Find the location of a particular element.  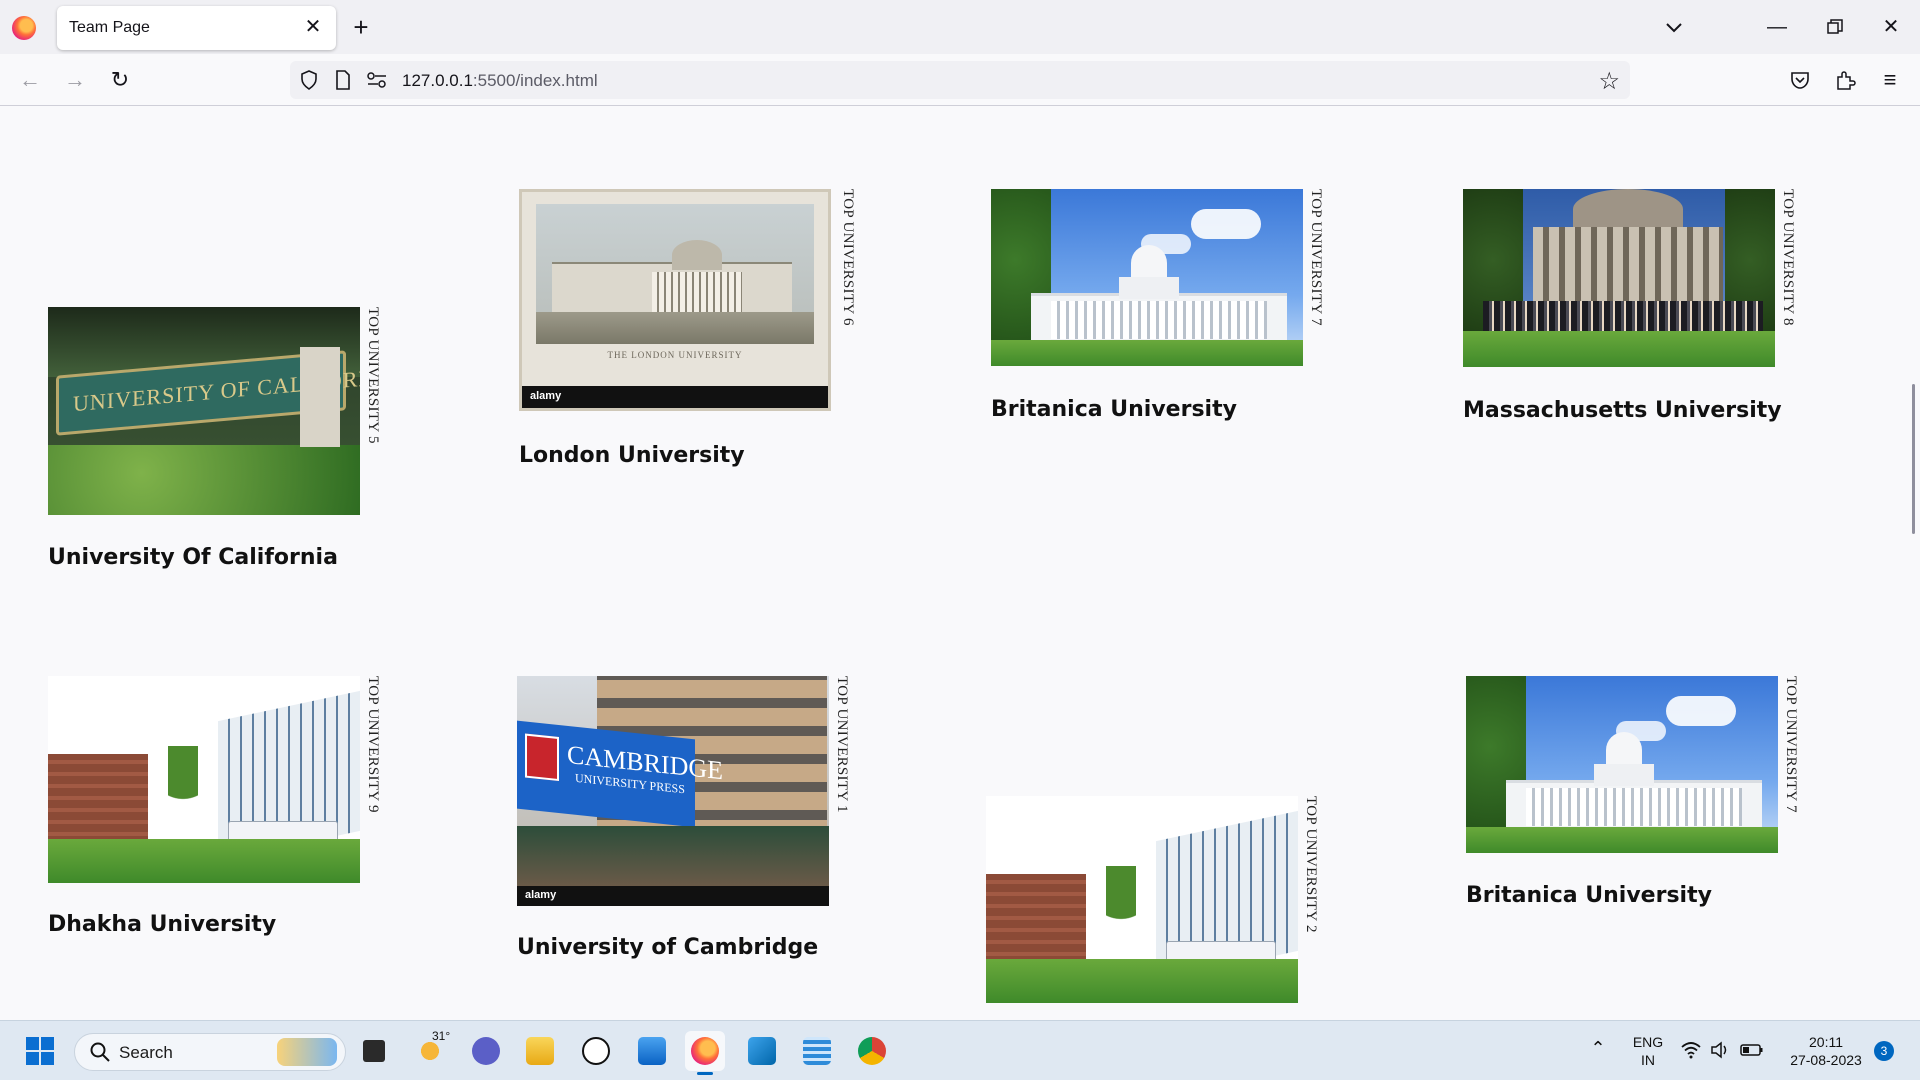

rank-label: TOP UNIVERSITY 2 is located at coordinates (1311, 864).